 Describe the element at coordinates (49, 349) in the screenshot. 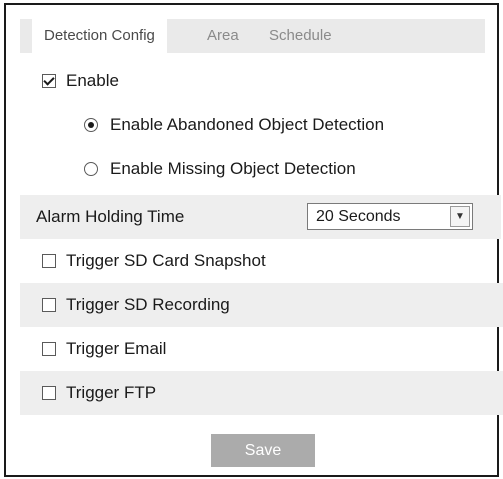

I see `trigger-email-checkbox` at that location.